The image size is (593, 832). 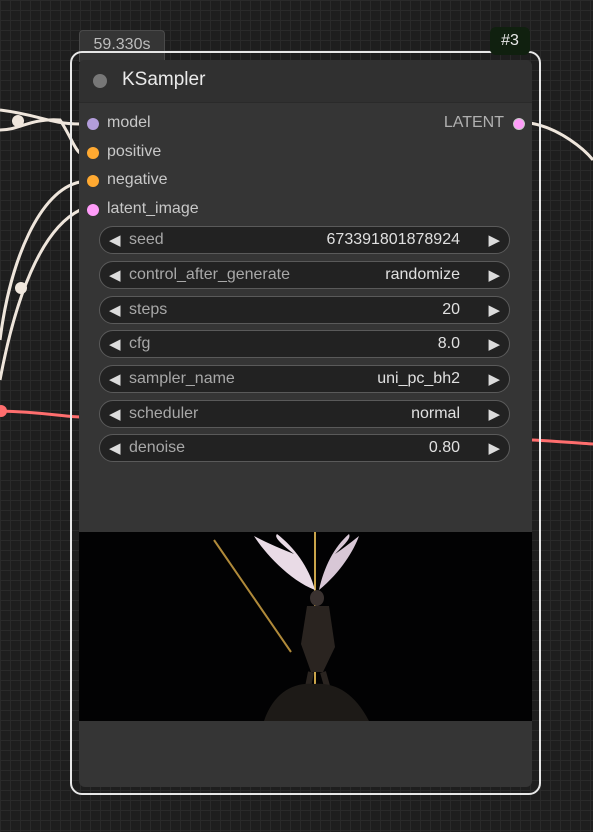 What do you see at coordinates (134, 151) in the screenshot?
I see `input-label: positive` at bounding box center [134, 151].